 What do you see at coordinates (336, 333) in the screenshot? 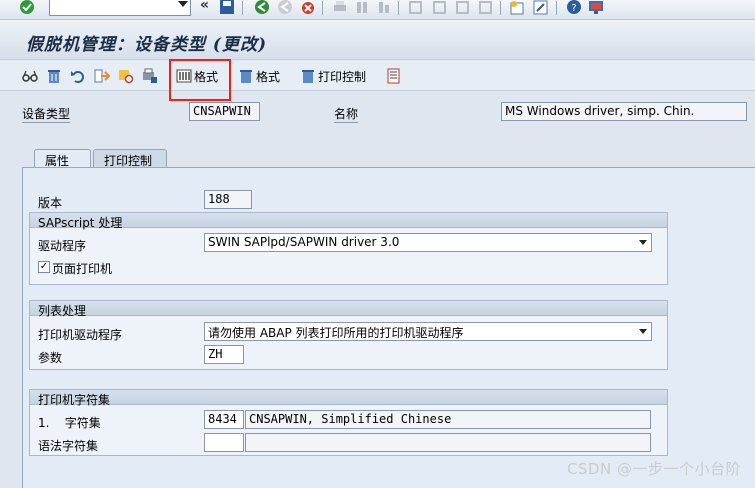
I see `printer-driver-select-value: 请勿使用 ABAP 列表打印所用的打印机驱动程序` at bounding box center [336, 333].